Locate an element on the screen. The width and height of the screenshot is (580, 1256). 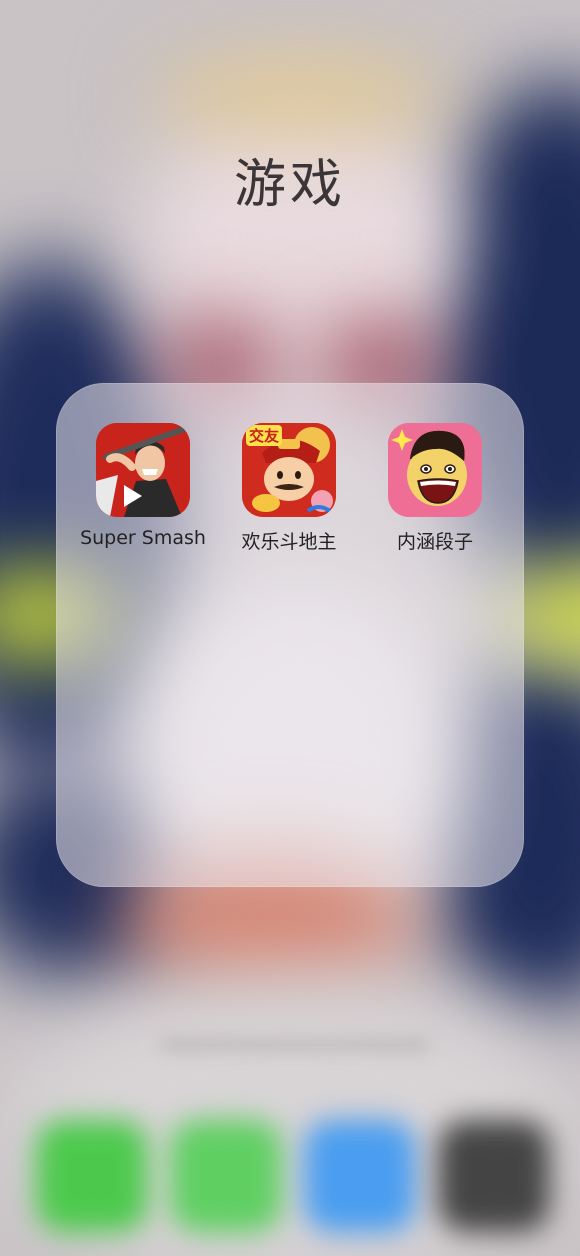
page-indicator is located at coordinates (295, 1045).